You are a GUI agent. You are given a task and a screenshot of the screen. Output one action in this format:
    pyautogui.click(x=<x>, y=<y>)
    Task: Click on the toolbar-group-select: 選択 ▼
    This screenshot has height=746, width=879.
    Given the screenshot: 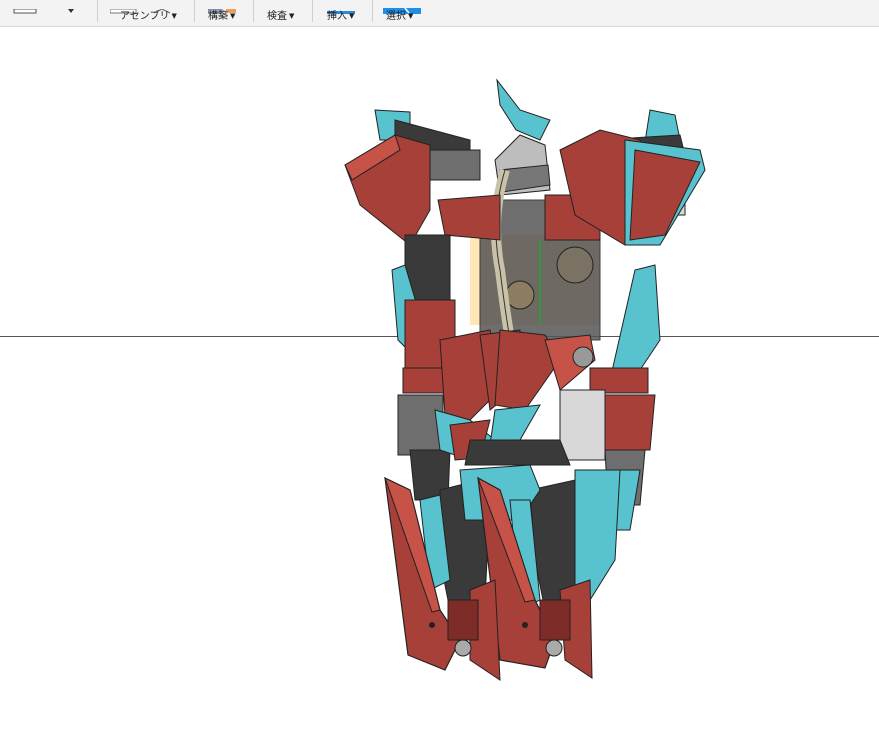 What is the action you would take?
    pyautogui.click(x=403, y=13)
    